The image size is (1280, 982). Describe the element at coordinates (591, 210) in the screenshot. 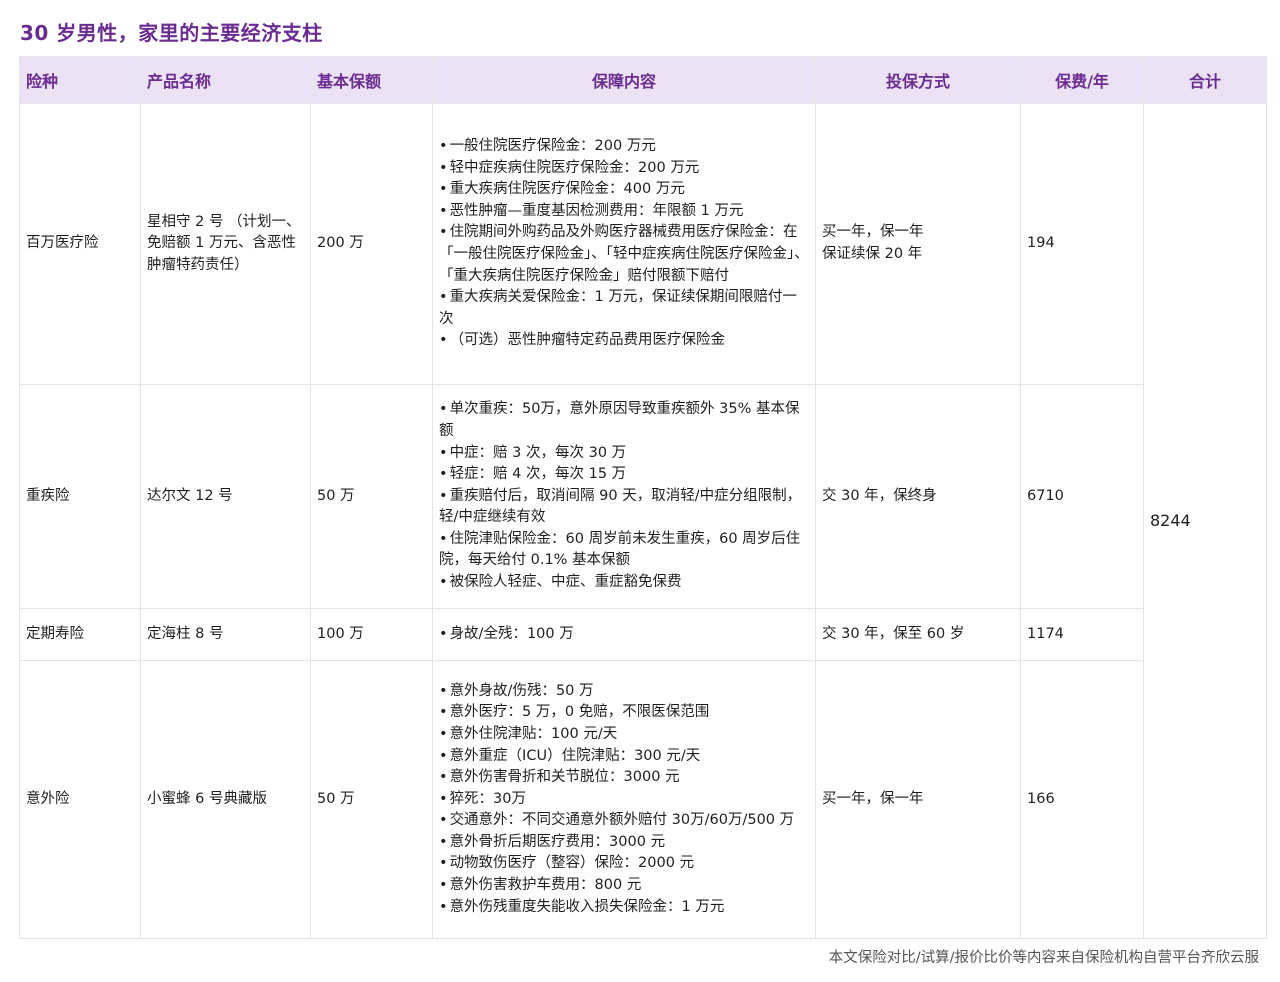

I see `coverage-item: • 恶性肿瘤—重度基因检测费用：年限额 1 万元` at that location.